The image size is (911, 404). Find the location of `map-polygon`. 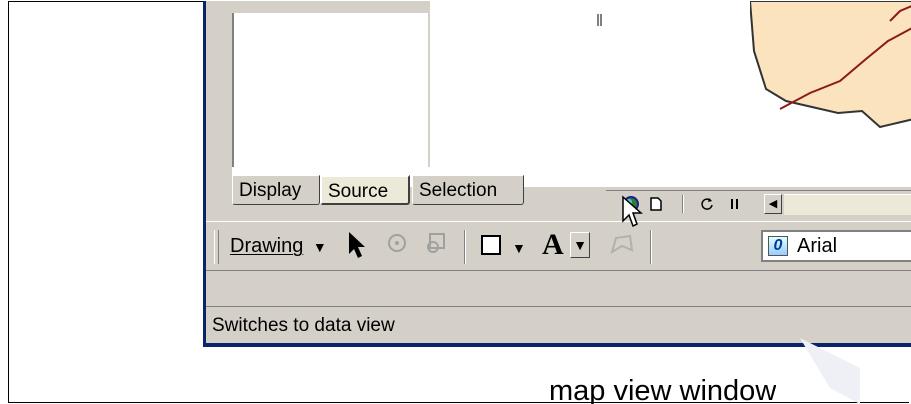

map-polygon is located at coordinates (830, 66).